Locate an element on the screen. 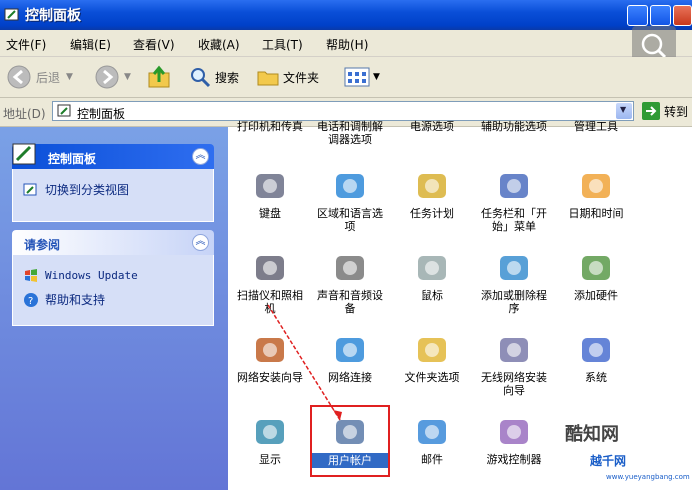 This screenshot has width=692, height=490. address-dropdown-button: ▼ is located at coordinates (624, 111).